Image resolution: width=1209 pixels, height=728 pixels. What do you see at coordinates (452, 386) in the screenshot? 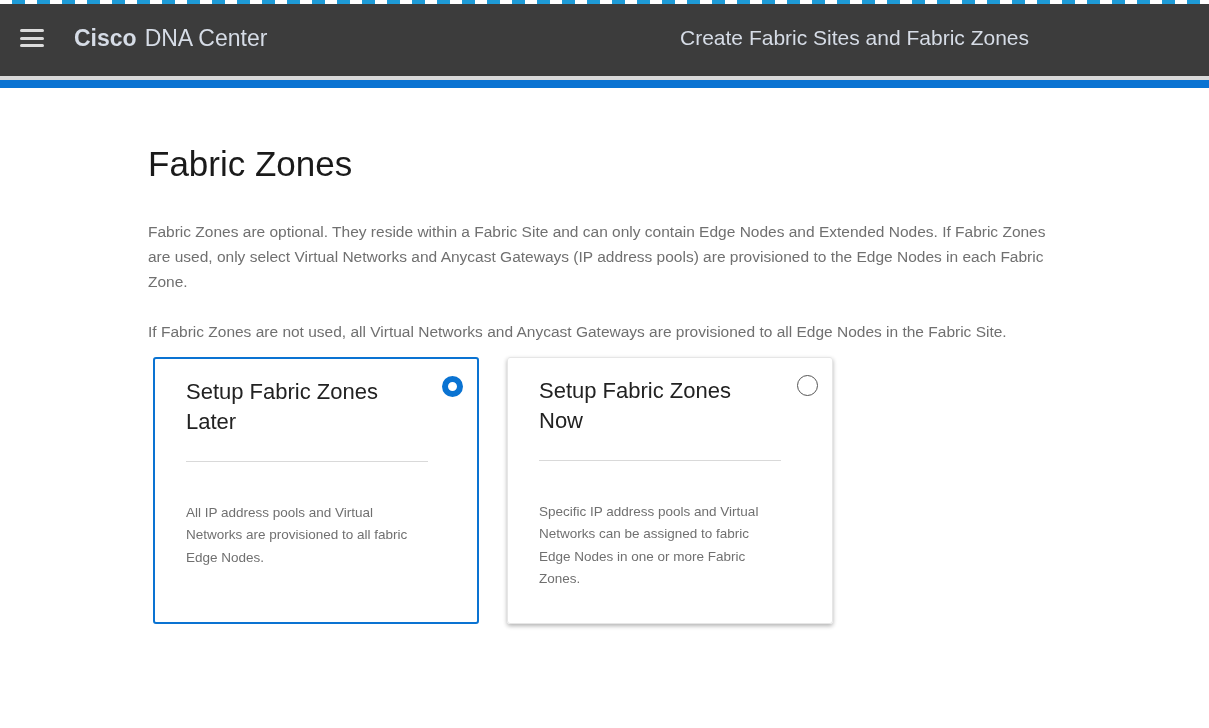
I see `radio-button` at bounding box center [452, 386].